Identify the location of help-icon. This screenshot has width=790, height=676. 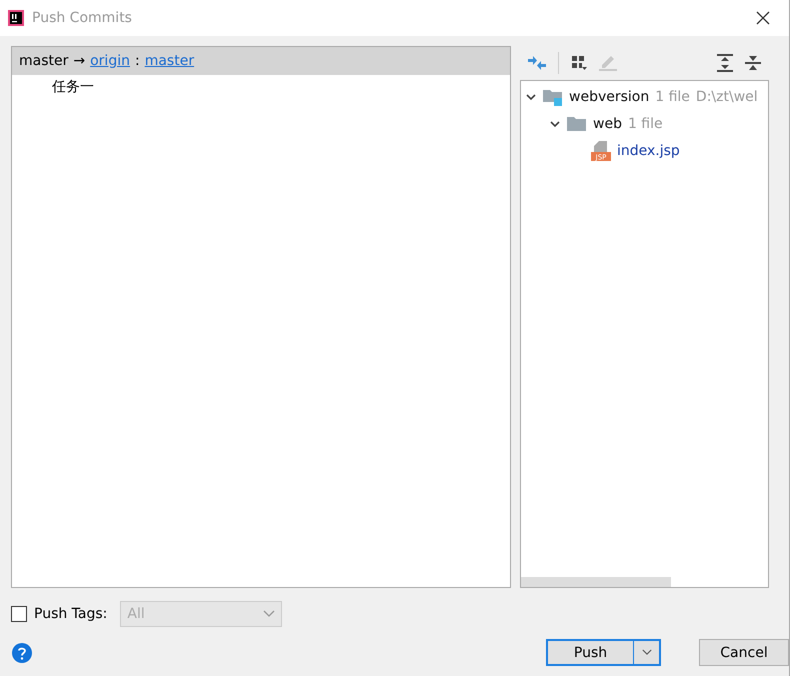
(22, 652).